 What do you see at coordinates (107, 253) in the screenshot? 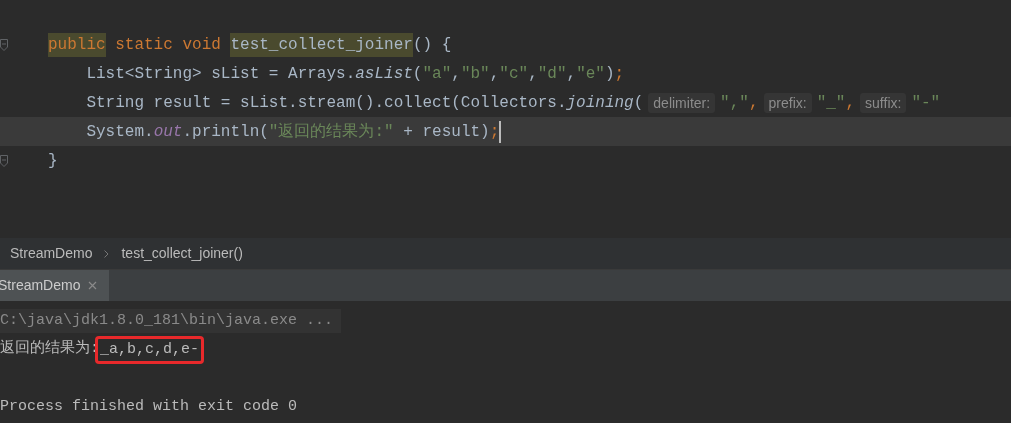
I see `chevron-icon` at bounding box center [107, 253].